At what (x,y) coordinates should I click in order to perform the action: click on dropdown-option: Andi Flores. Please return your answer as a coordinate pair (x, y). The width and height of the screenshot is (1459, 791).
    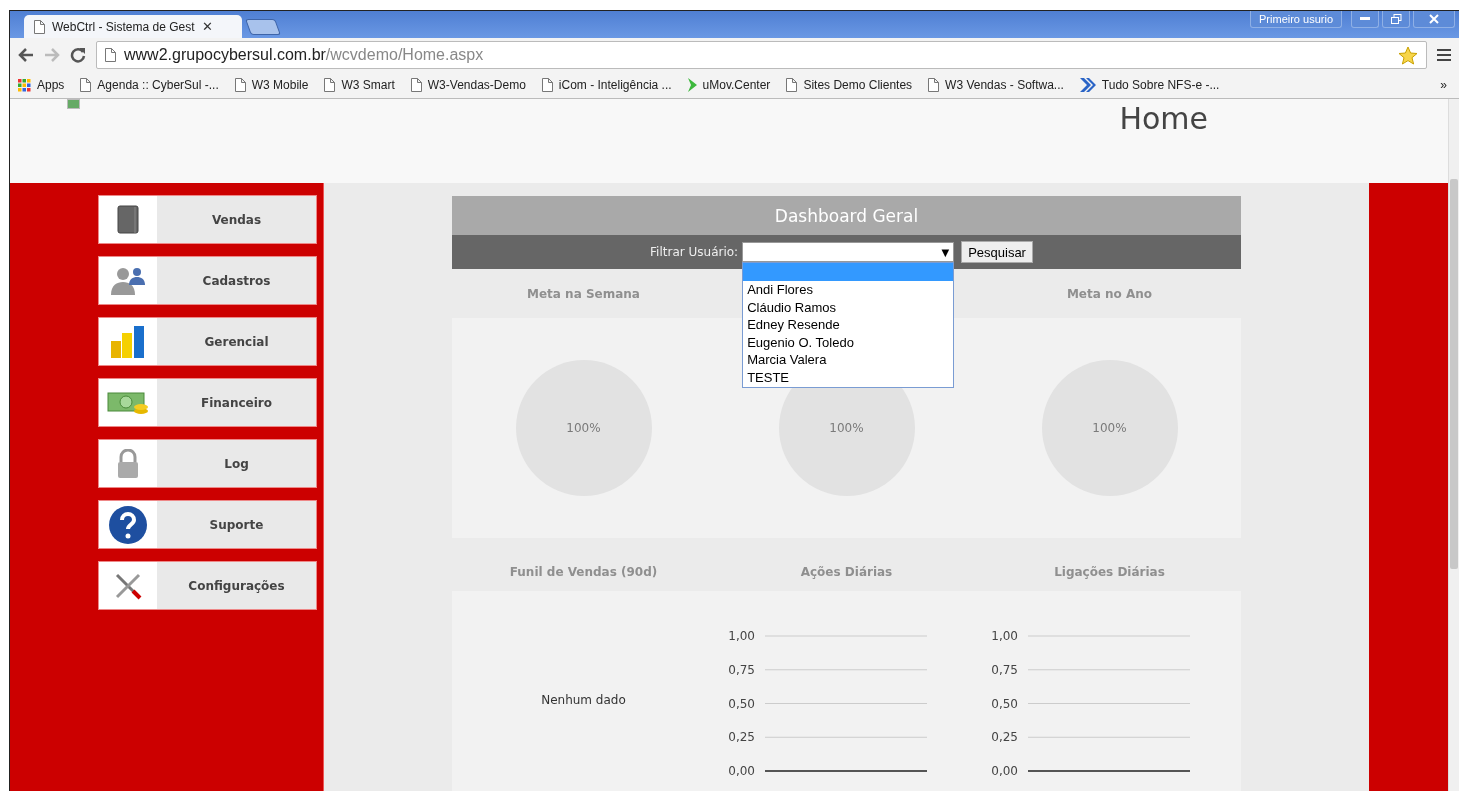
    Looking at the image, I should click on (848, 290).